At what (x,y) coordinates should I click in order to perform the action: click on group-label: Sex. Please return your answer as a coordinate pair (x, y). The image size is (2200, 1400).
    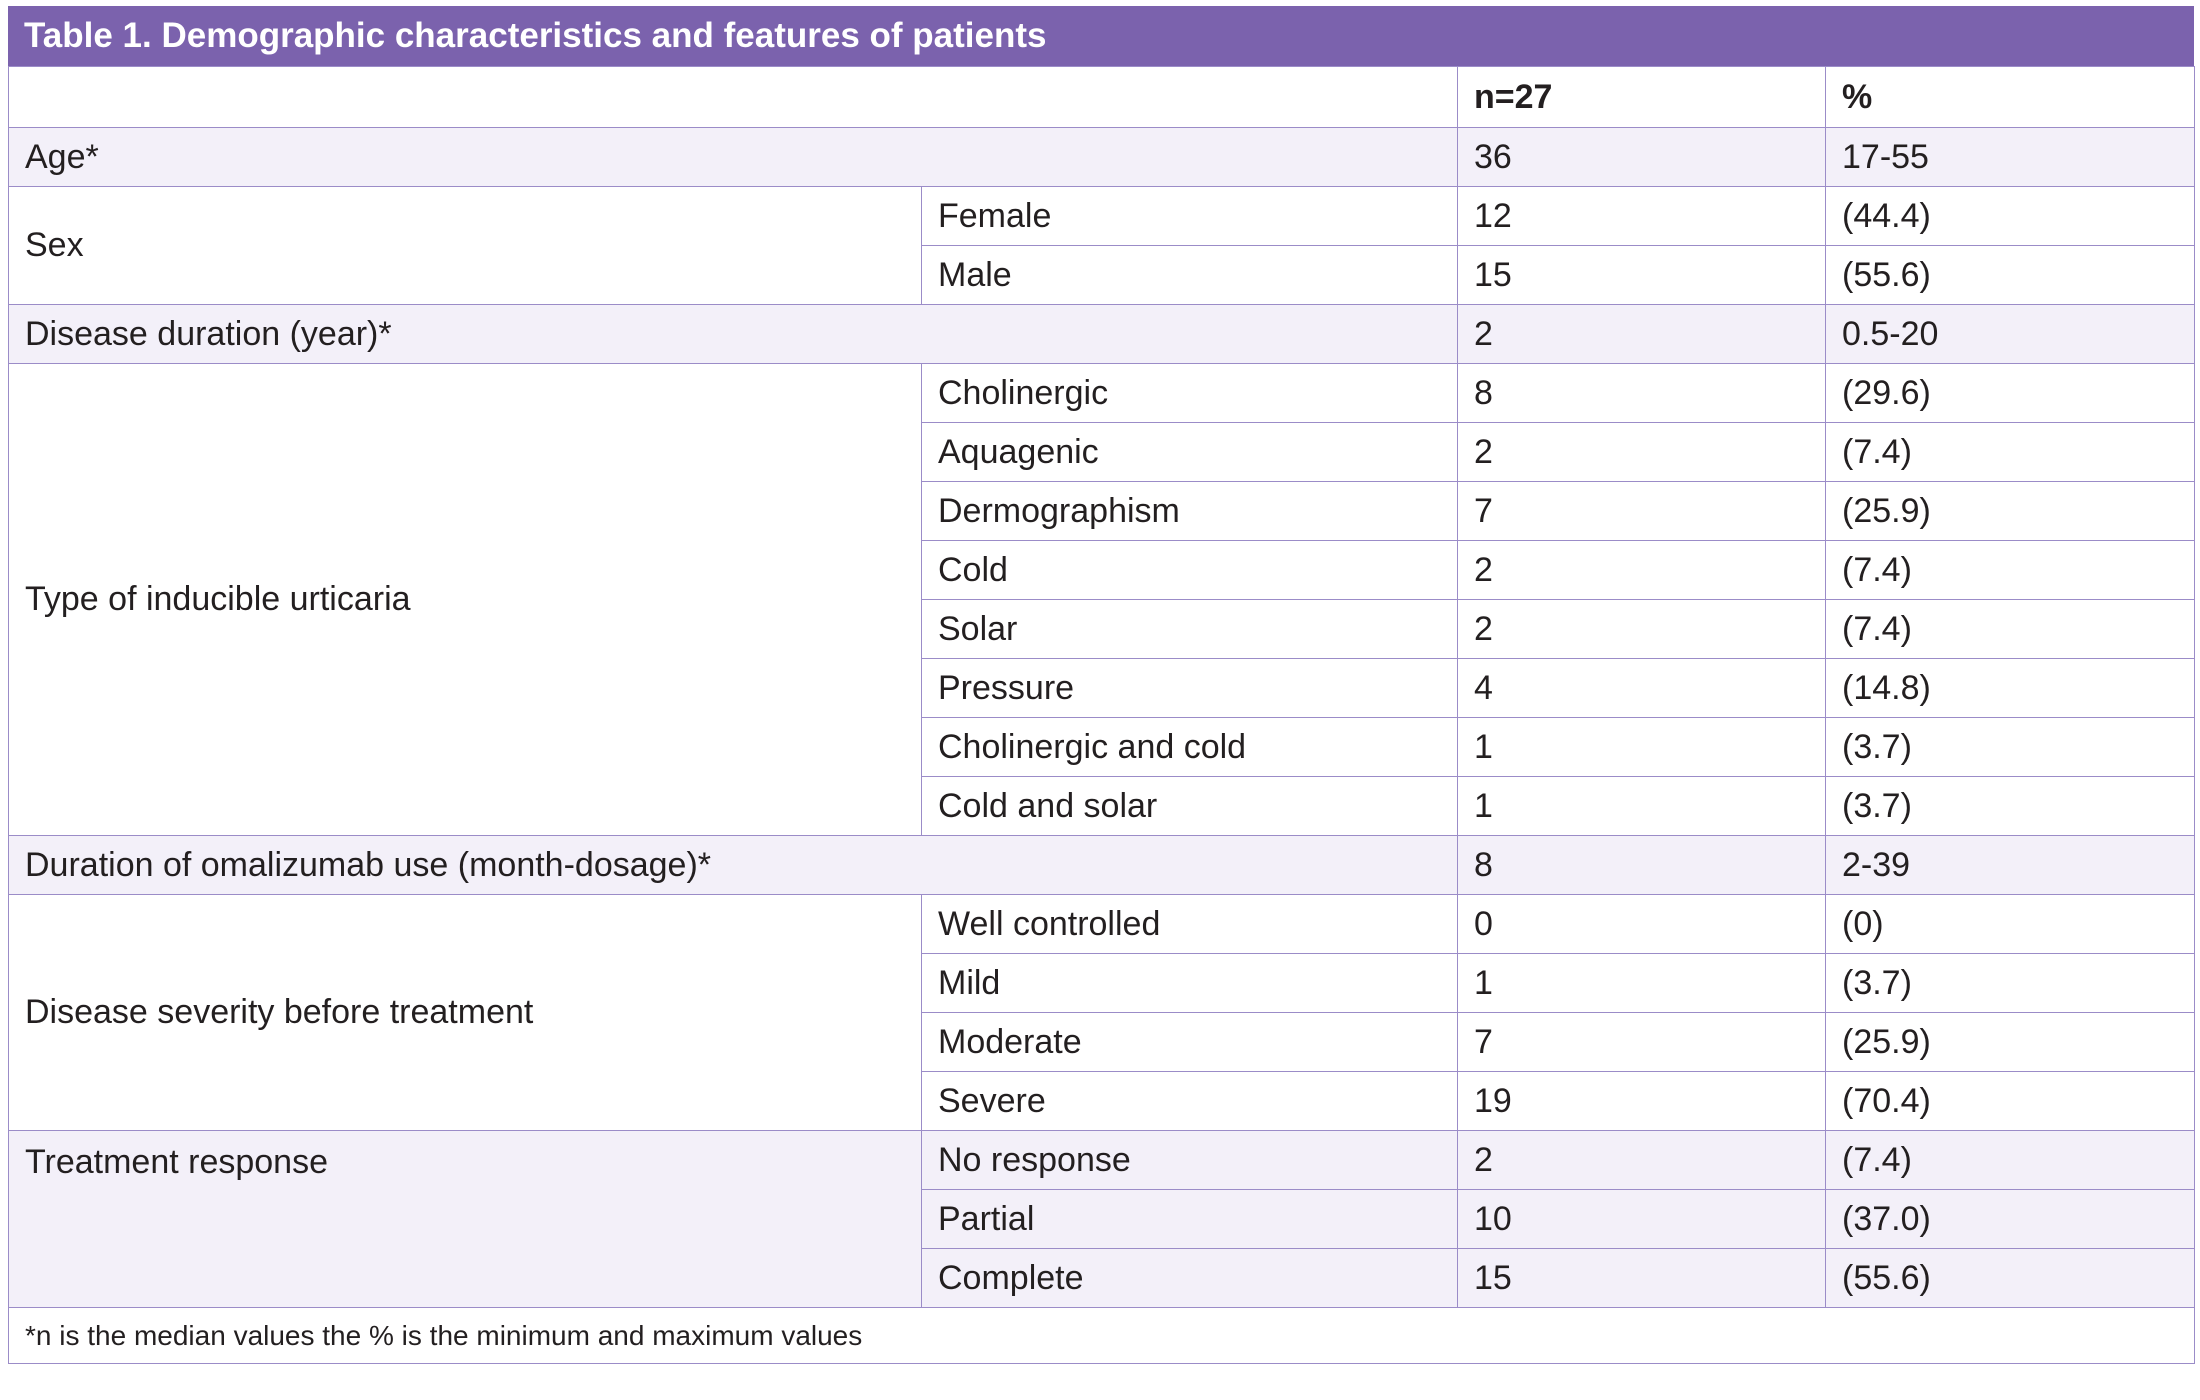
    Looking at the image, I should click on (465, 245).